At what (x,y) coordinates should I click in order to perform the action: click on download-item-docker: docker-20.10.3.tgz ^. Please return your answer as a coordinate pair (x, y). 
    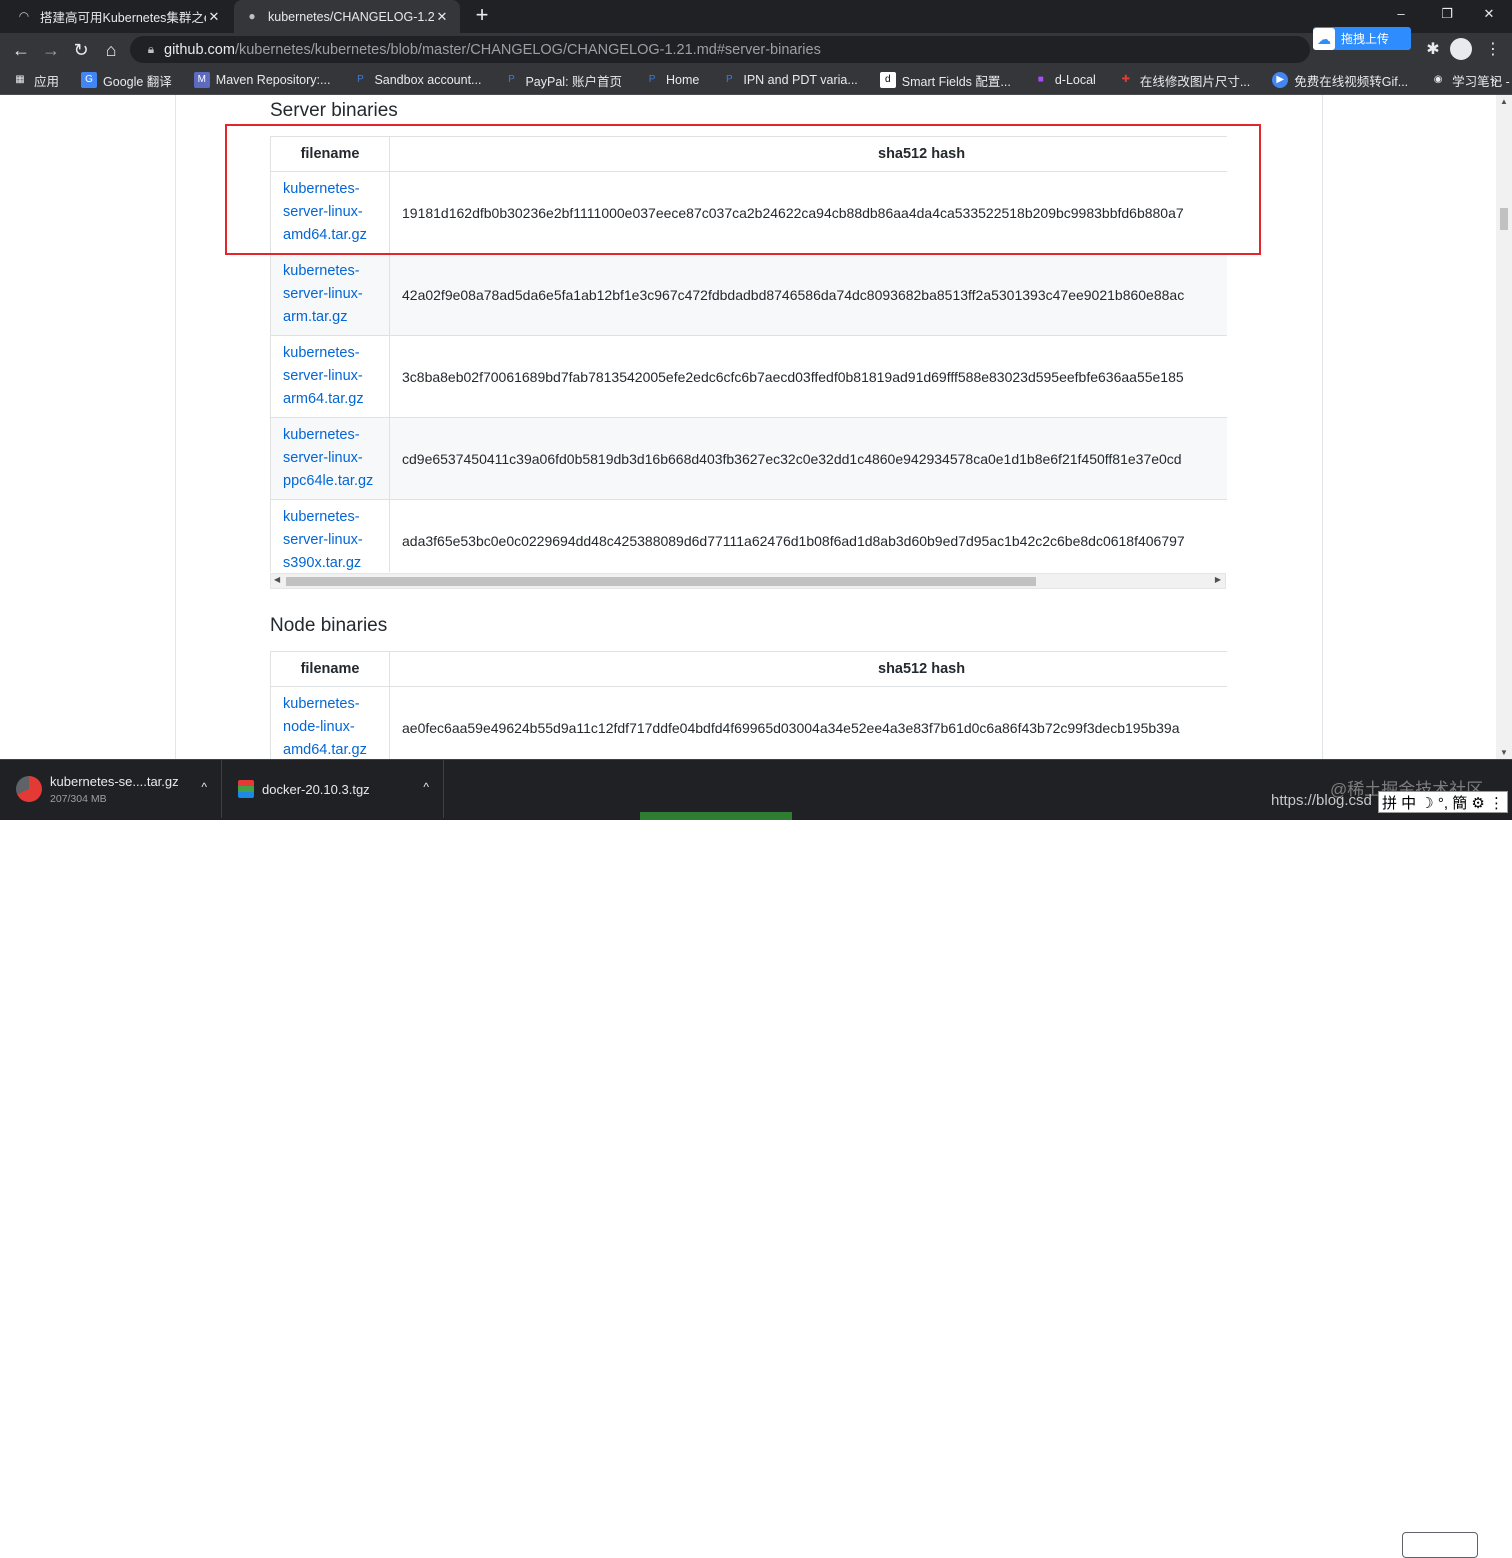
    Looking at the image, I should click on (333, 789).